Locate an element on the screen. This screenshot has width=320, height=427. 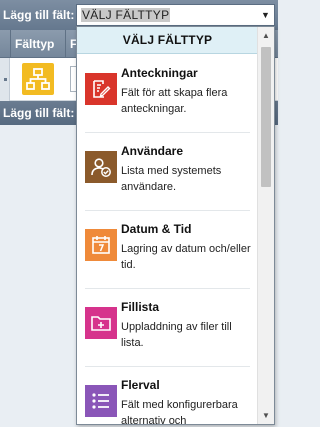
item-title: Användare is located at coordinates (152, 151).